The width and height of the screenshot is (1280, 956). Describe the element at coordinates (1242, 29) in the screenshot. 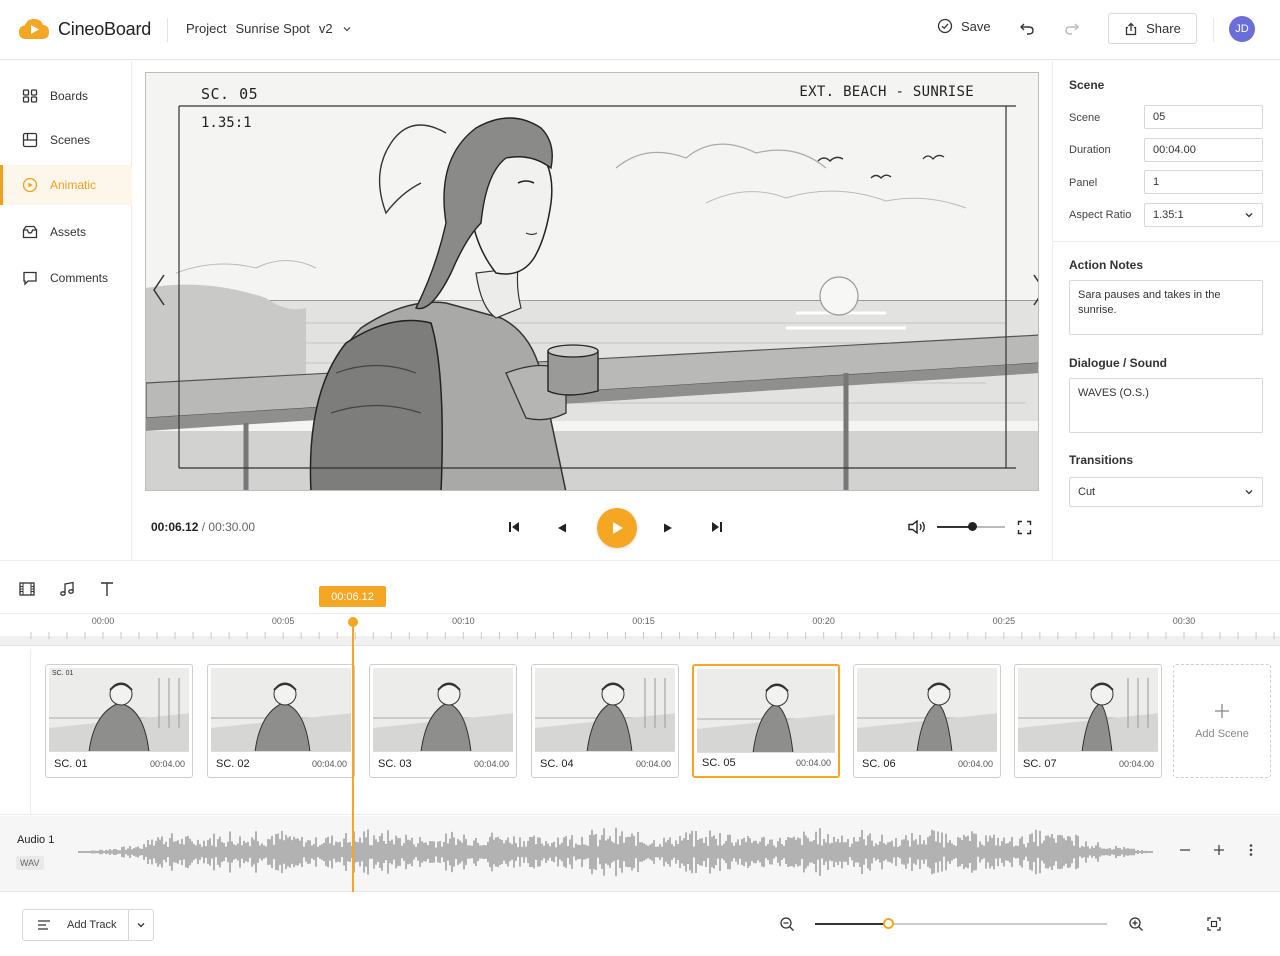

I see `user-avatar: JD` at that location.